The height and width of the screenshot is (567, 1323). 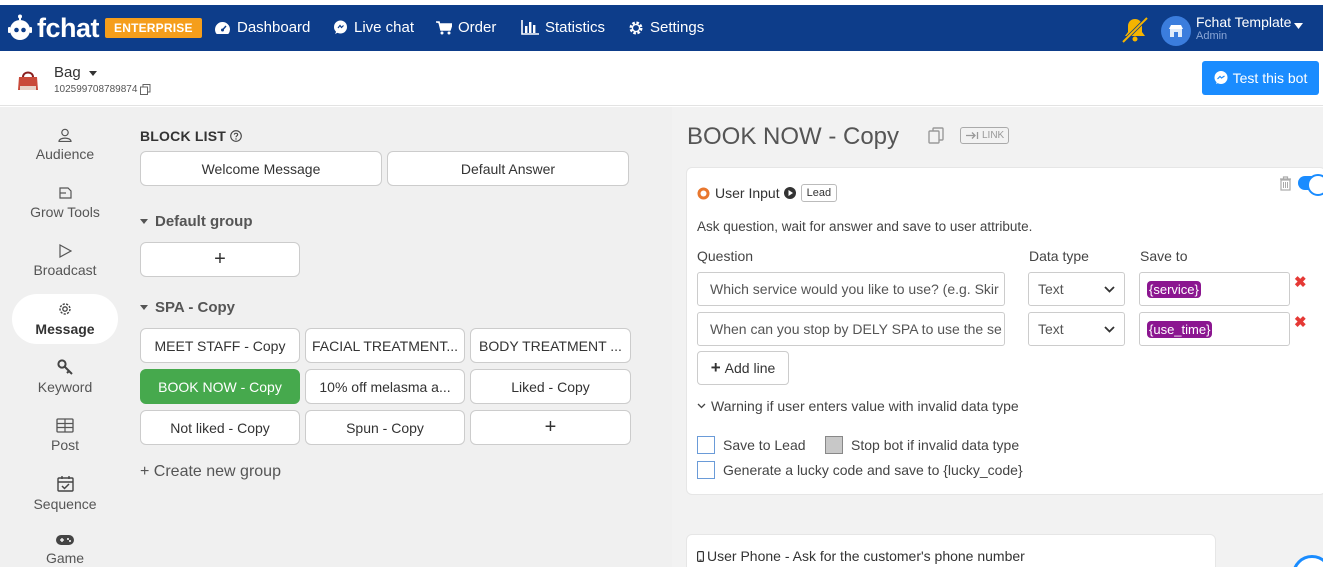 I want to click on play-icon, so click(x=789, y=193).